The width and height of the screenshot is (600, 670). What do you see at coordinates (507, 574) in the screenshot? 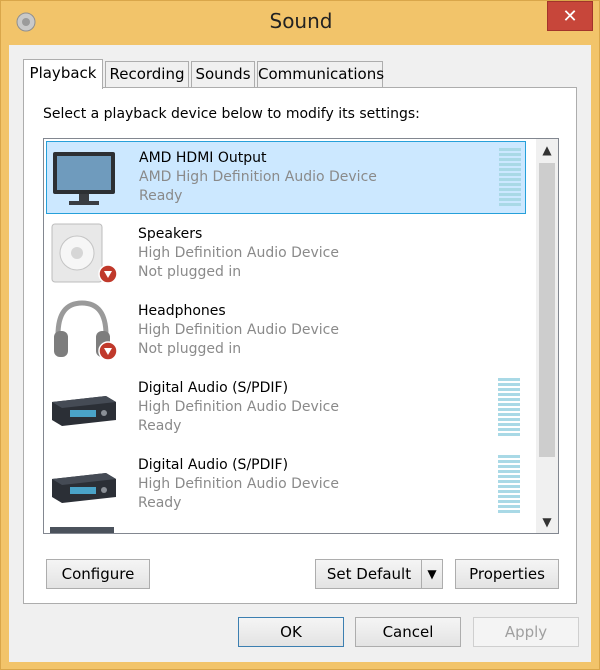
I see `properties-button: Properties` at bounding box center [507, 574].